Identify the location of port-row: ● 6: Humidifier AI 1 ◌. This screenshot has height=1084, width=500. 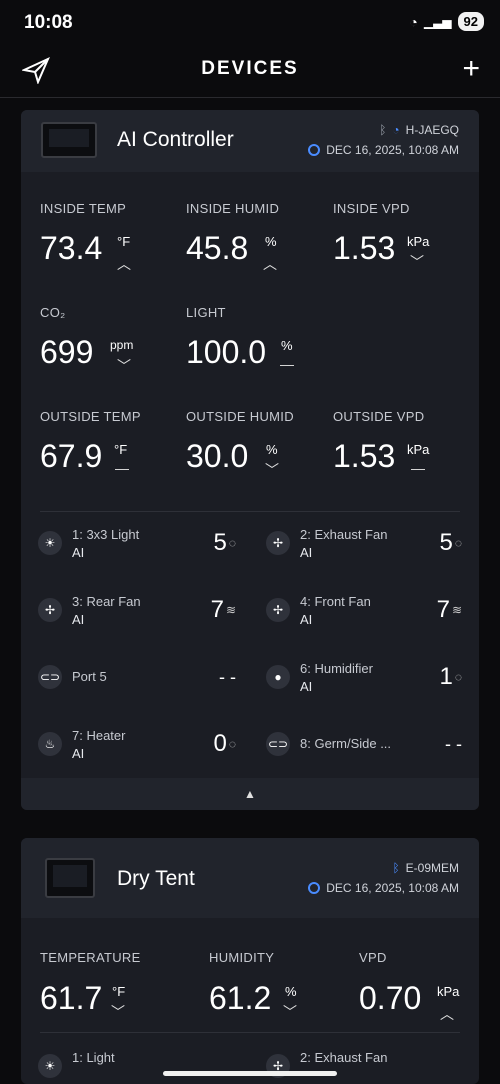
(364, 681).